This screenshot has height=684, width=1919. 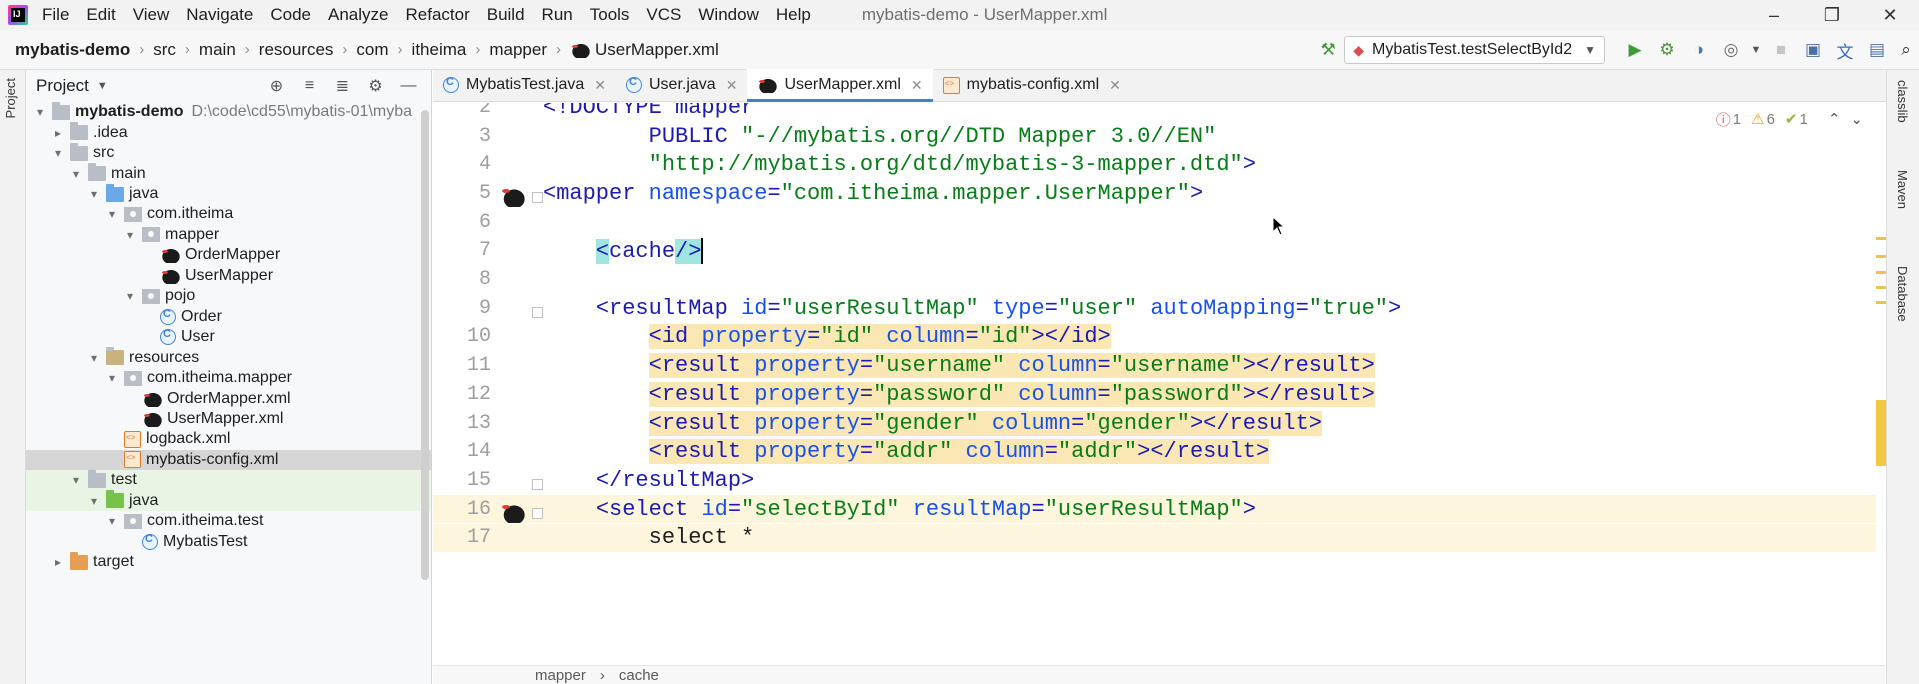 I want to click on menu-run: Run, so click(x=557, y=15).